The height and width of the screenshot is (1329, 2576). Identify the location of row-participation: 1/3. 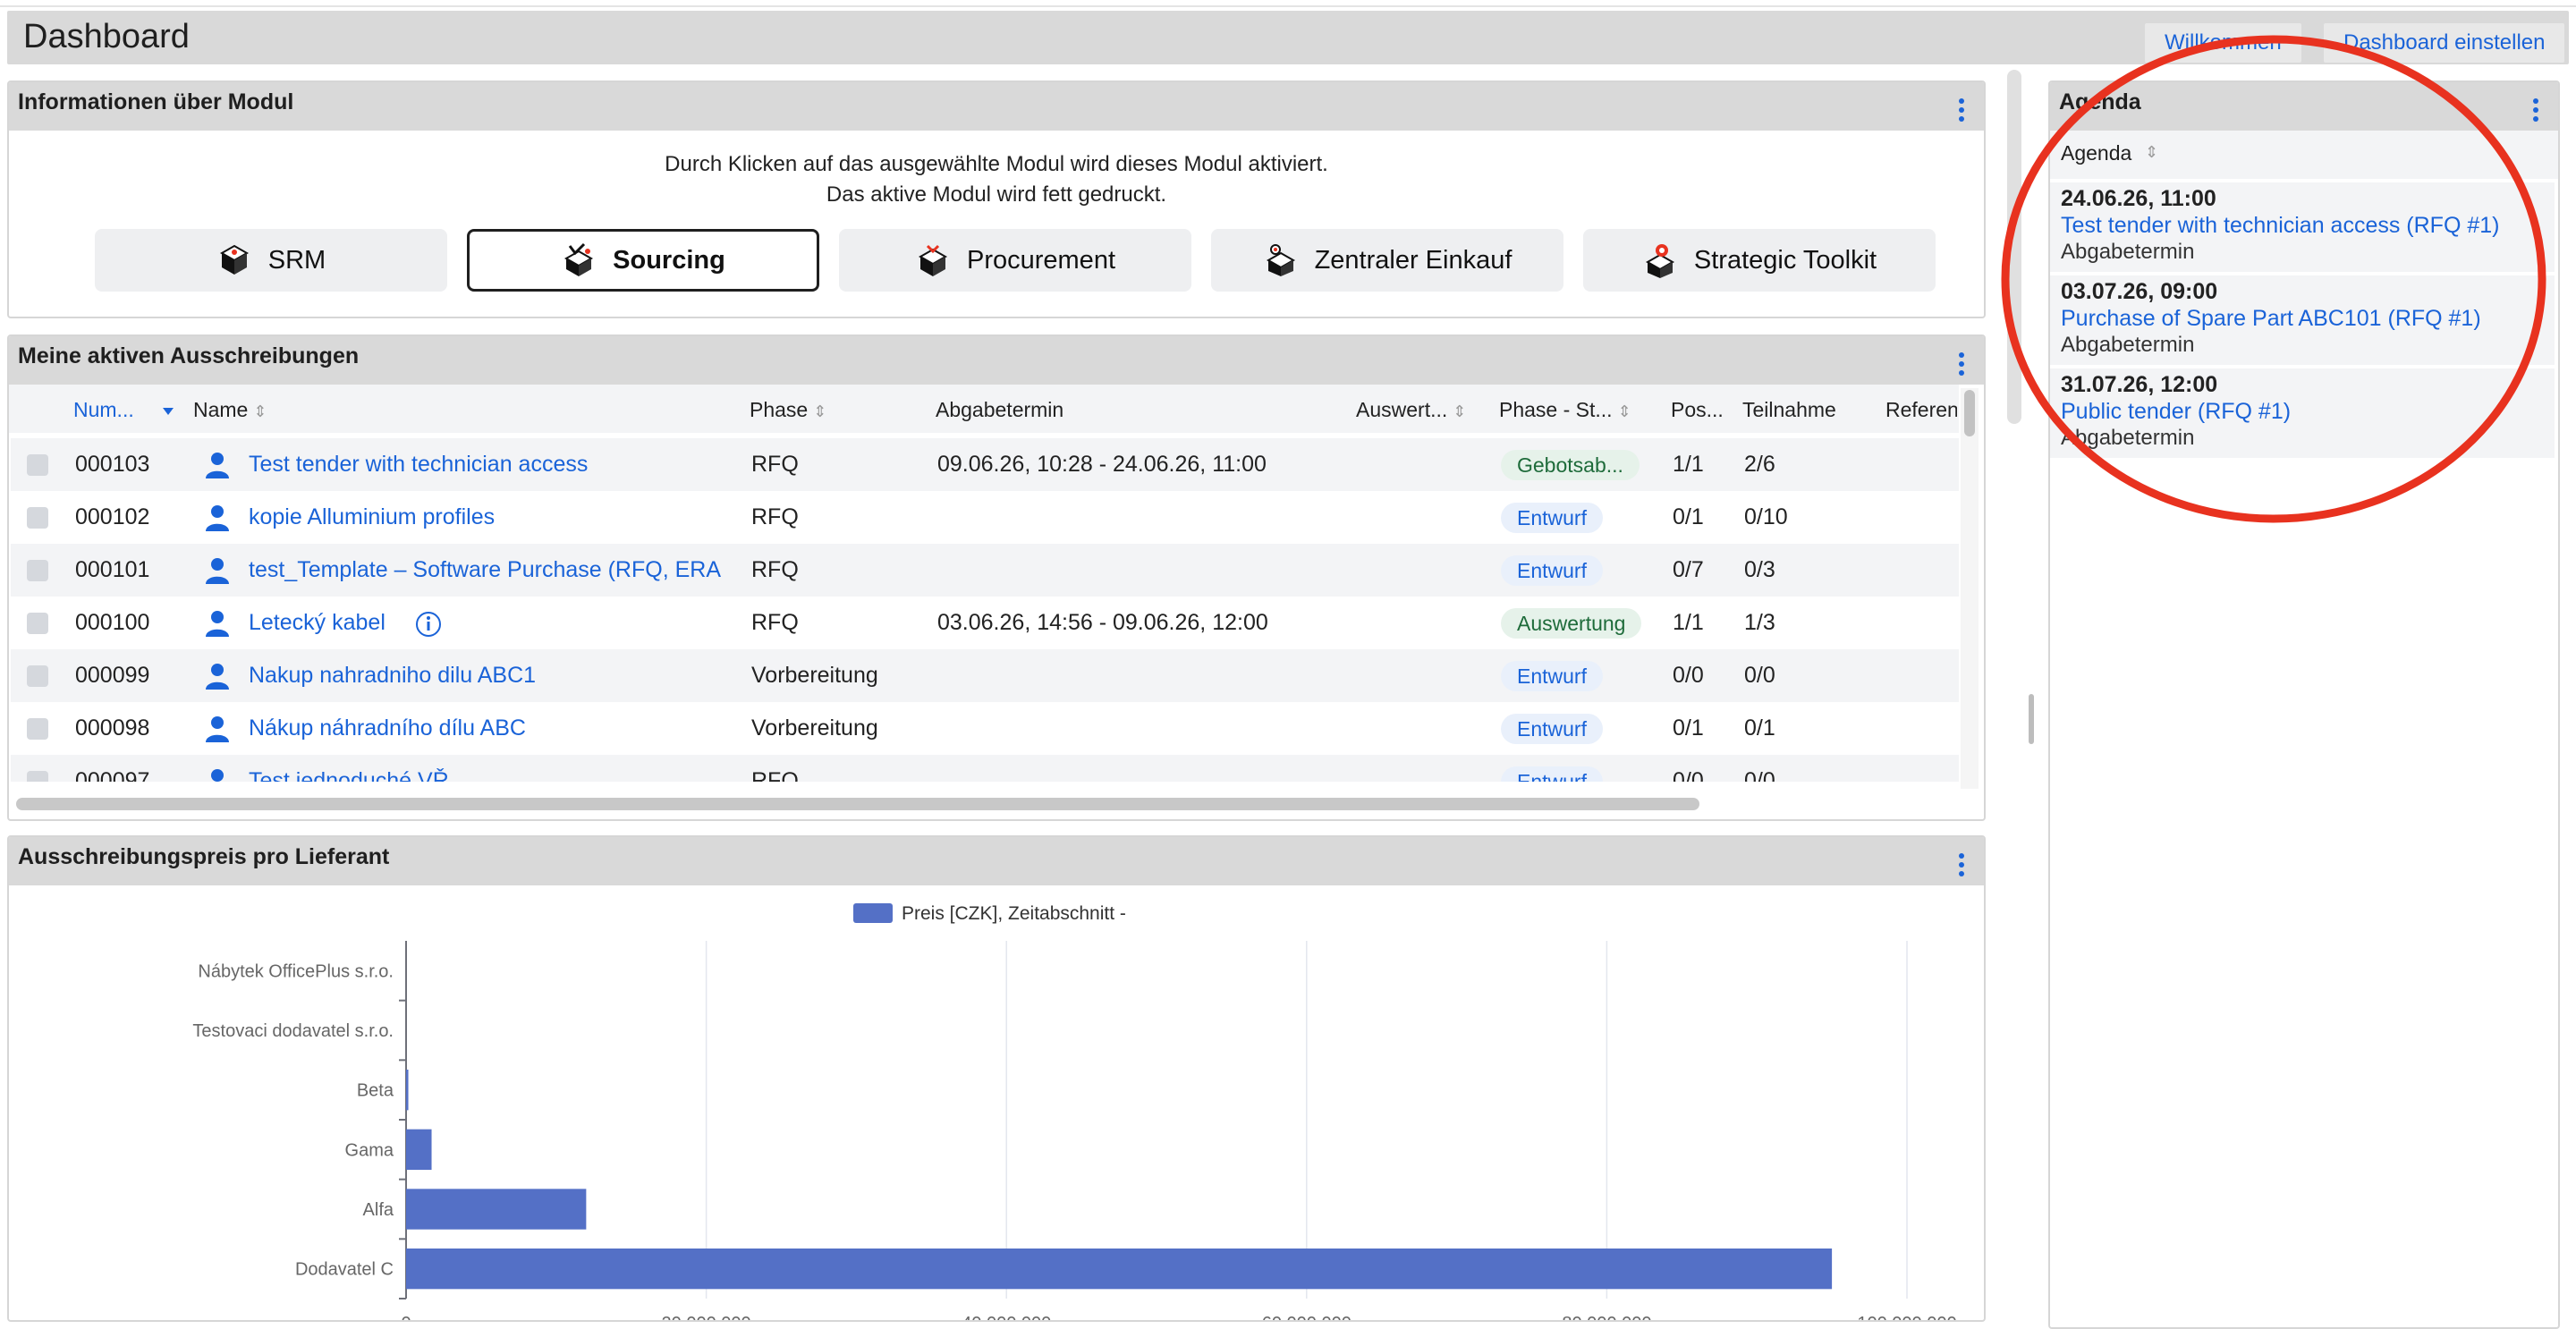
(1759, 622).